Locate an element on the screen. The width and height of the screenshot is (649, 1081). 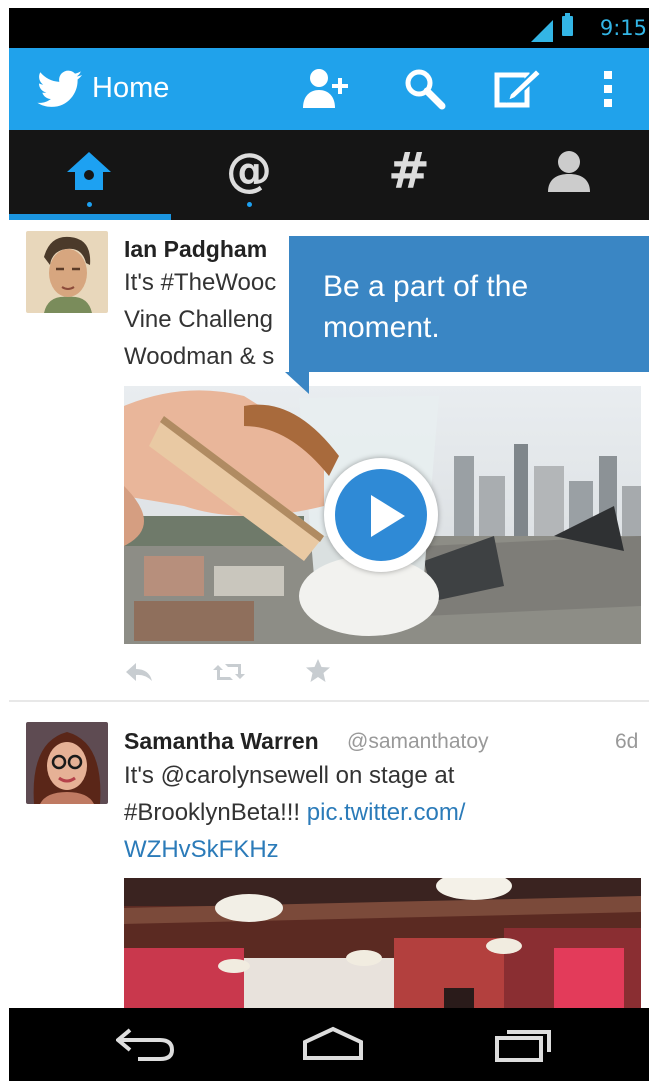
app-bar: Home is located at coordinates (329, 89).